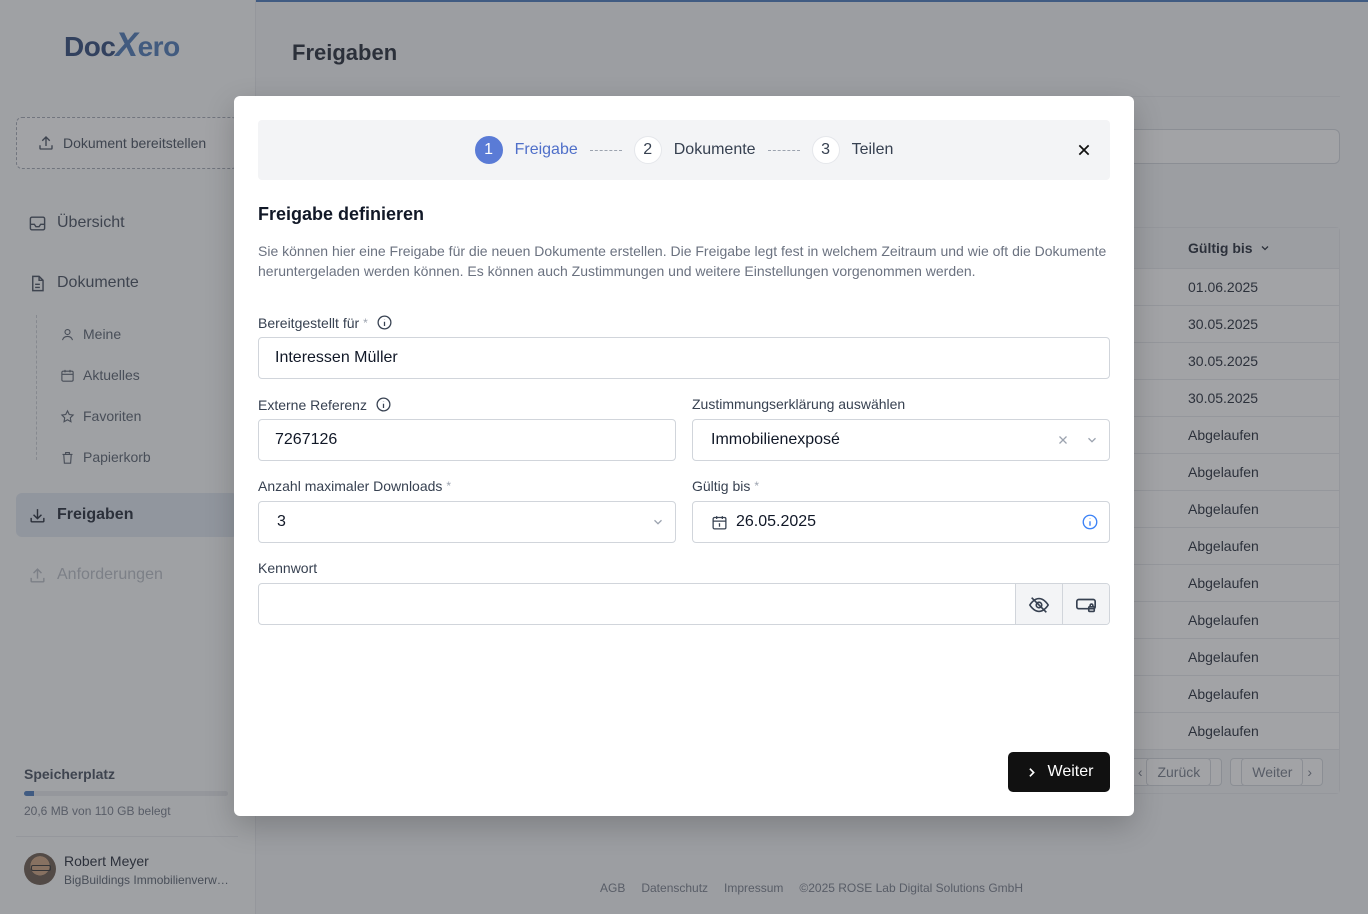  I want to click on eye-off-icon, so click(1039, 605).